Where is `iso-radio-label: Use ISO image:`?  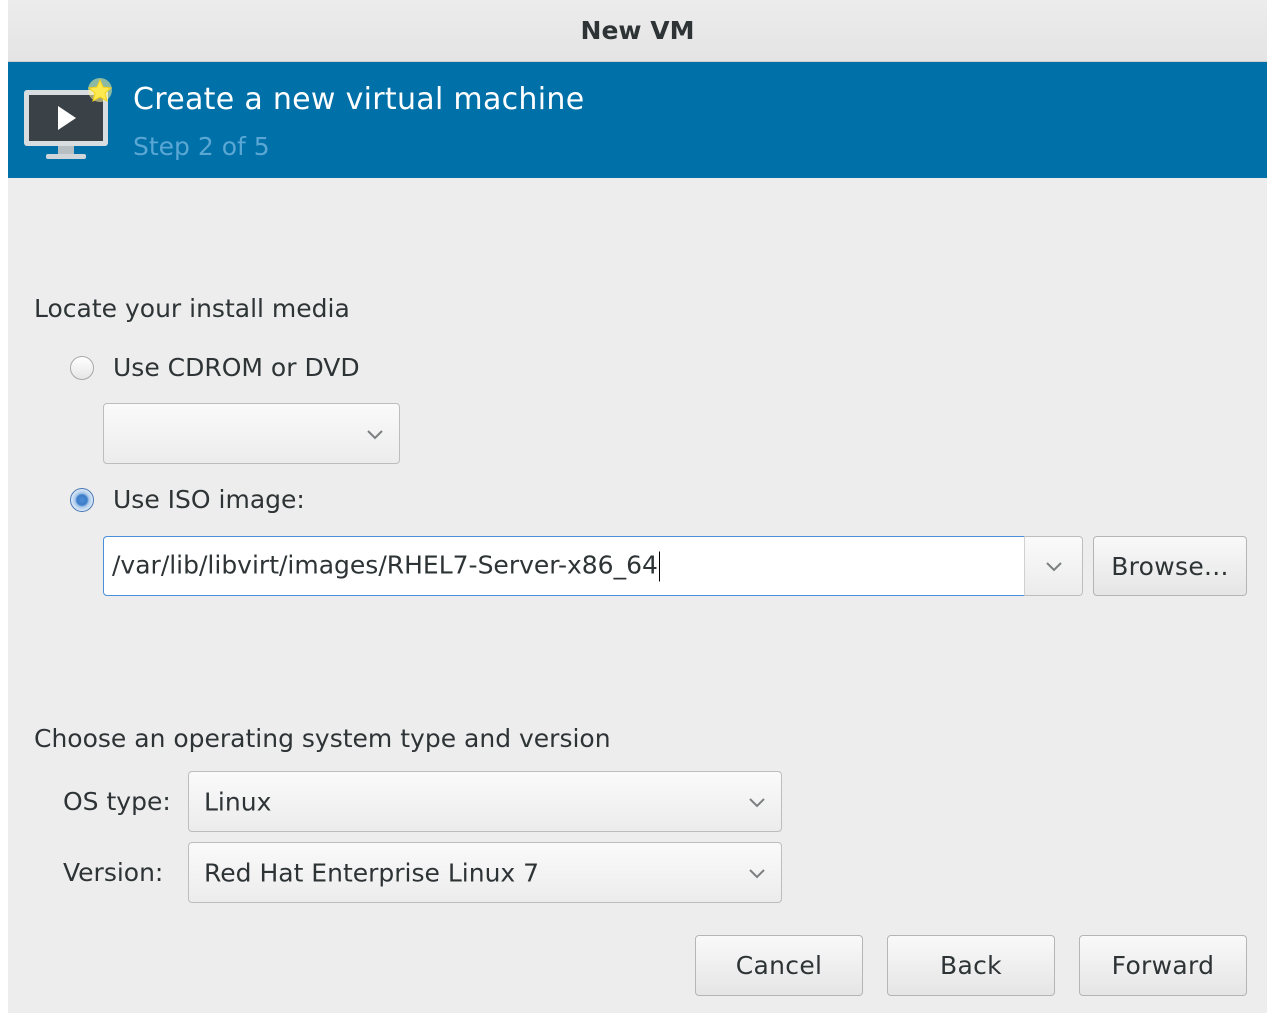
iso-radio-label: Use ISO image: is located at coordinates (209, 499).